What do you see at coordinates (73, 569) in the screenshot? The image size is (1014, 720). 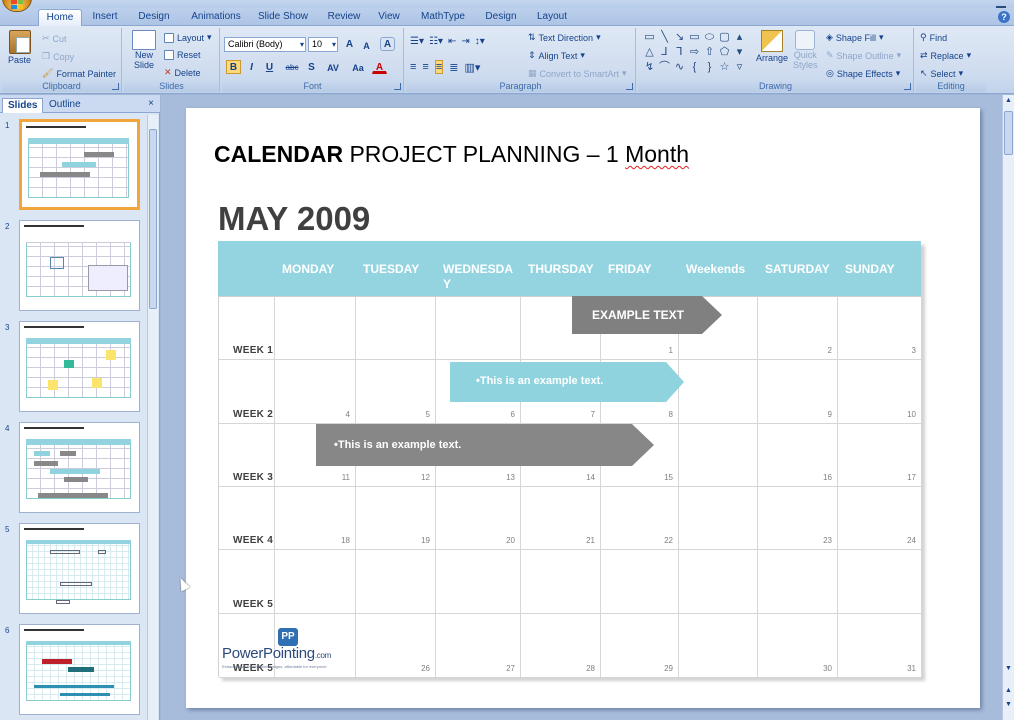 I see `slide-thumbnail-5: 5` at bounding box center [73, 569].